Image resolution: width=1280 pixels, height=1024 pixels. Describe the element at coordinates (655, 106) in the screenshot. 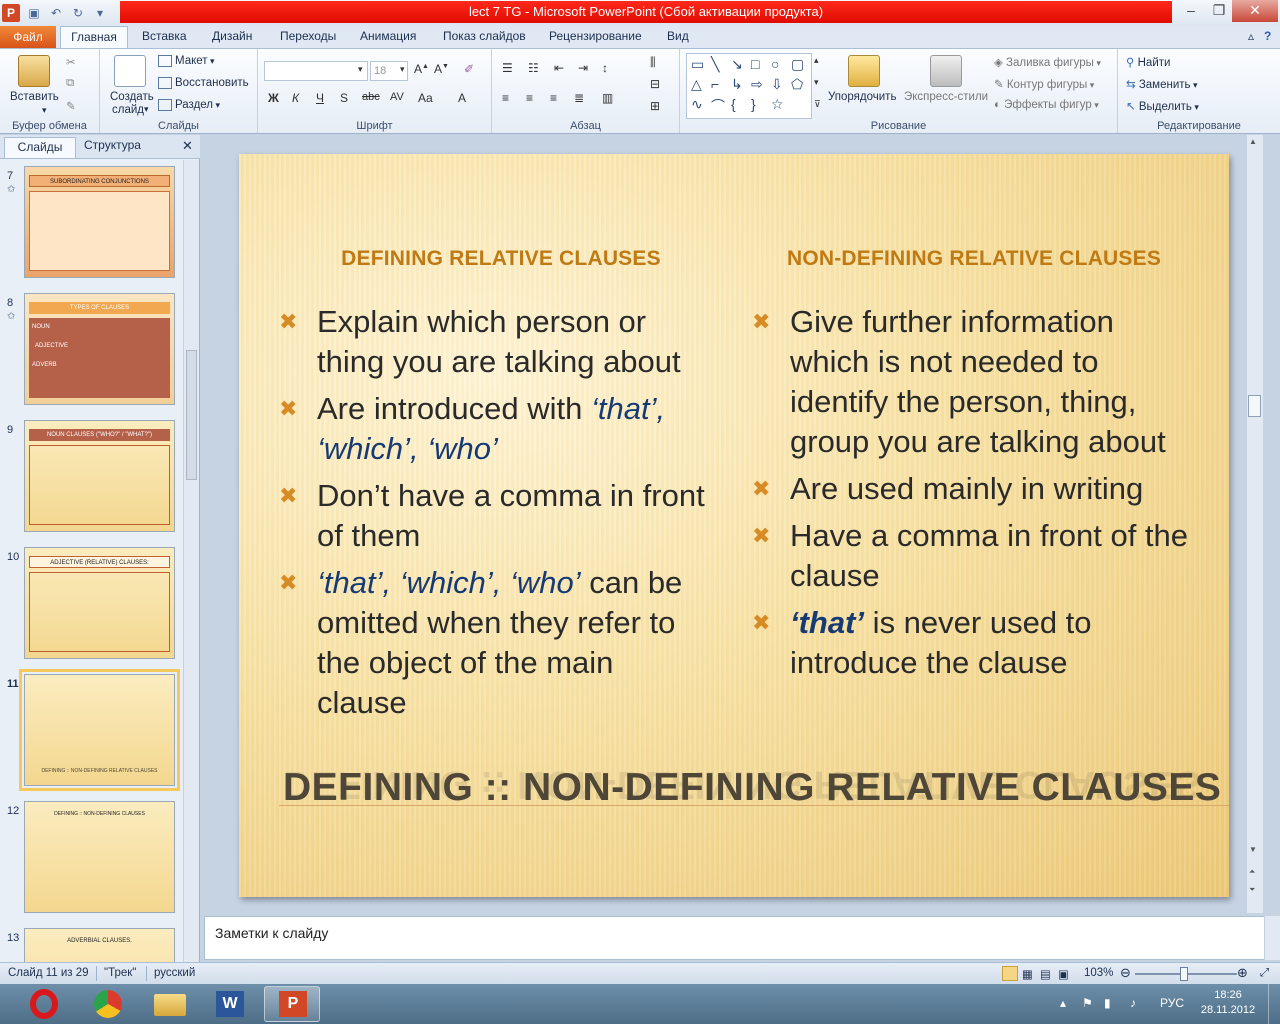

I see `convert-smartart-icon: ⊞` at that location.